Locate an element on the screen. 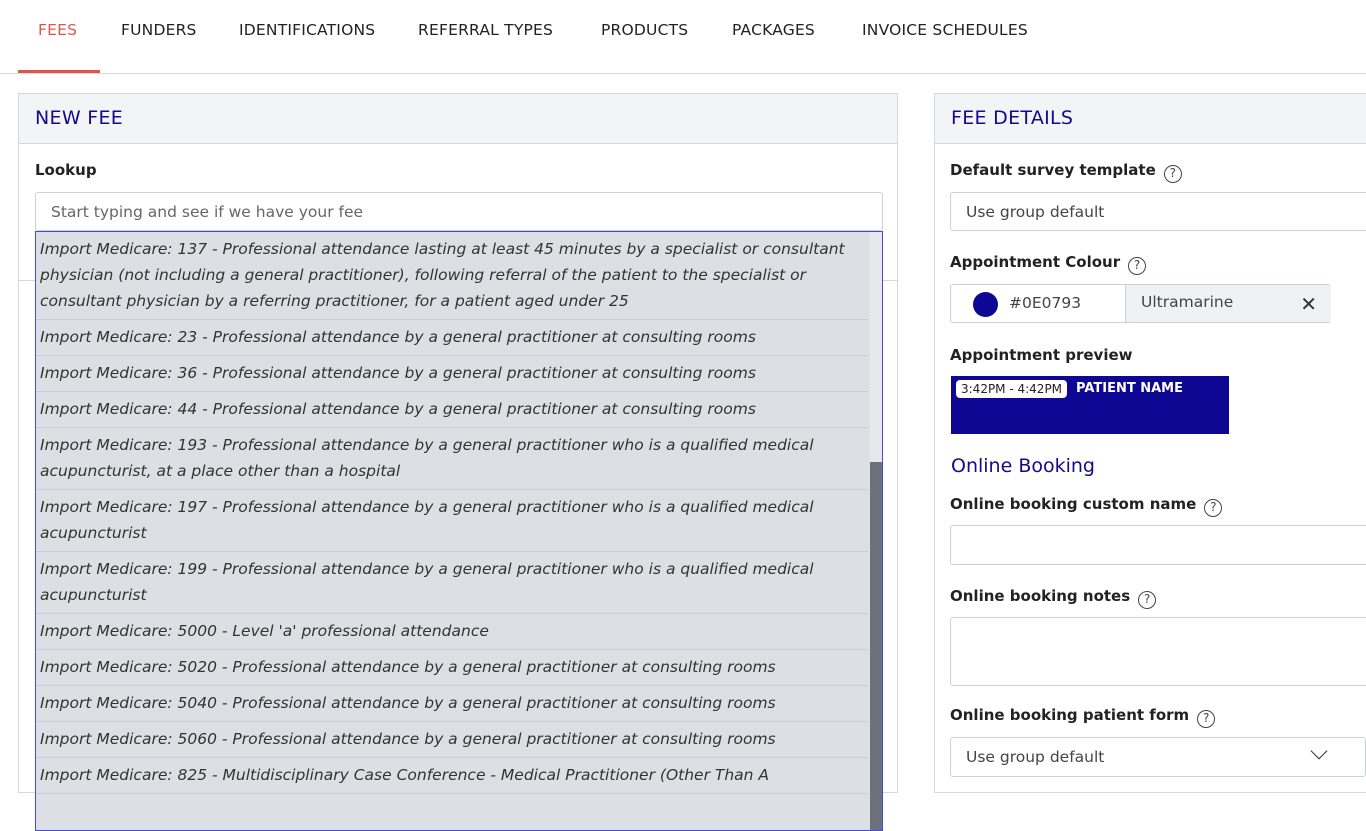 This screenshot has width=1366, height=831. appointment-preview: 3:42PM - 4:42PM PATIENT NAME is located at coordinates (1090, 405).